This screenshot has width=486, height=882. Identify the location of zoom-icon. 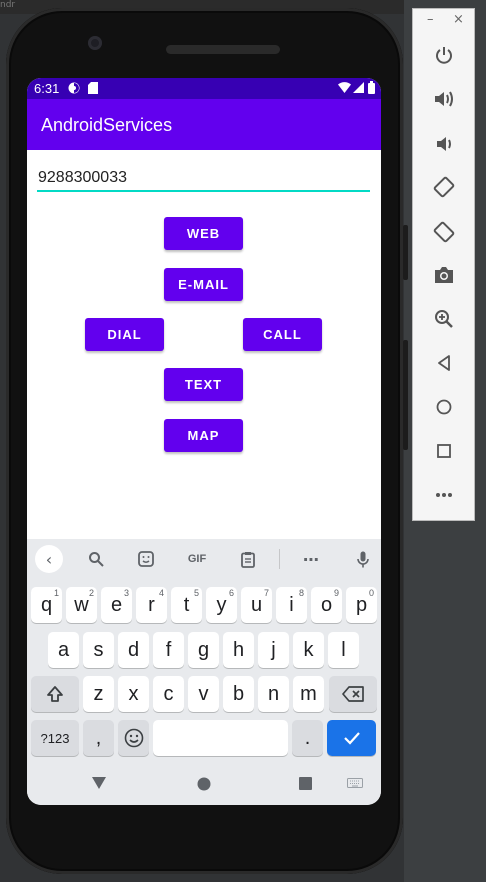
(444, 319).